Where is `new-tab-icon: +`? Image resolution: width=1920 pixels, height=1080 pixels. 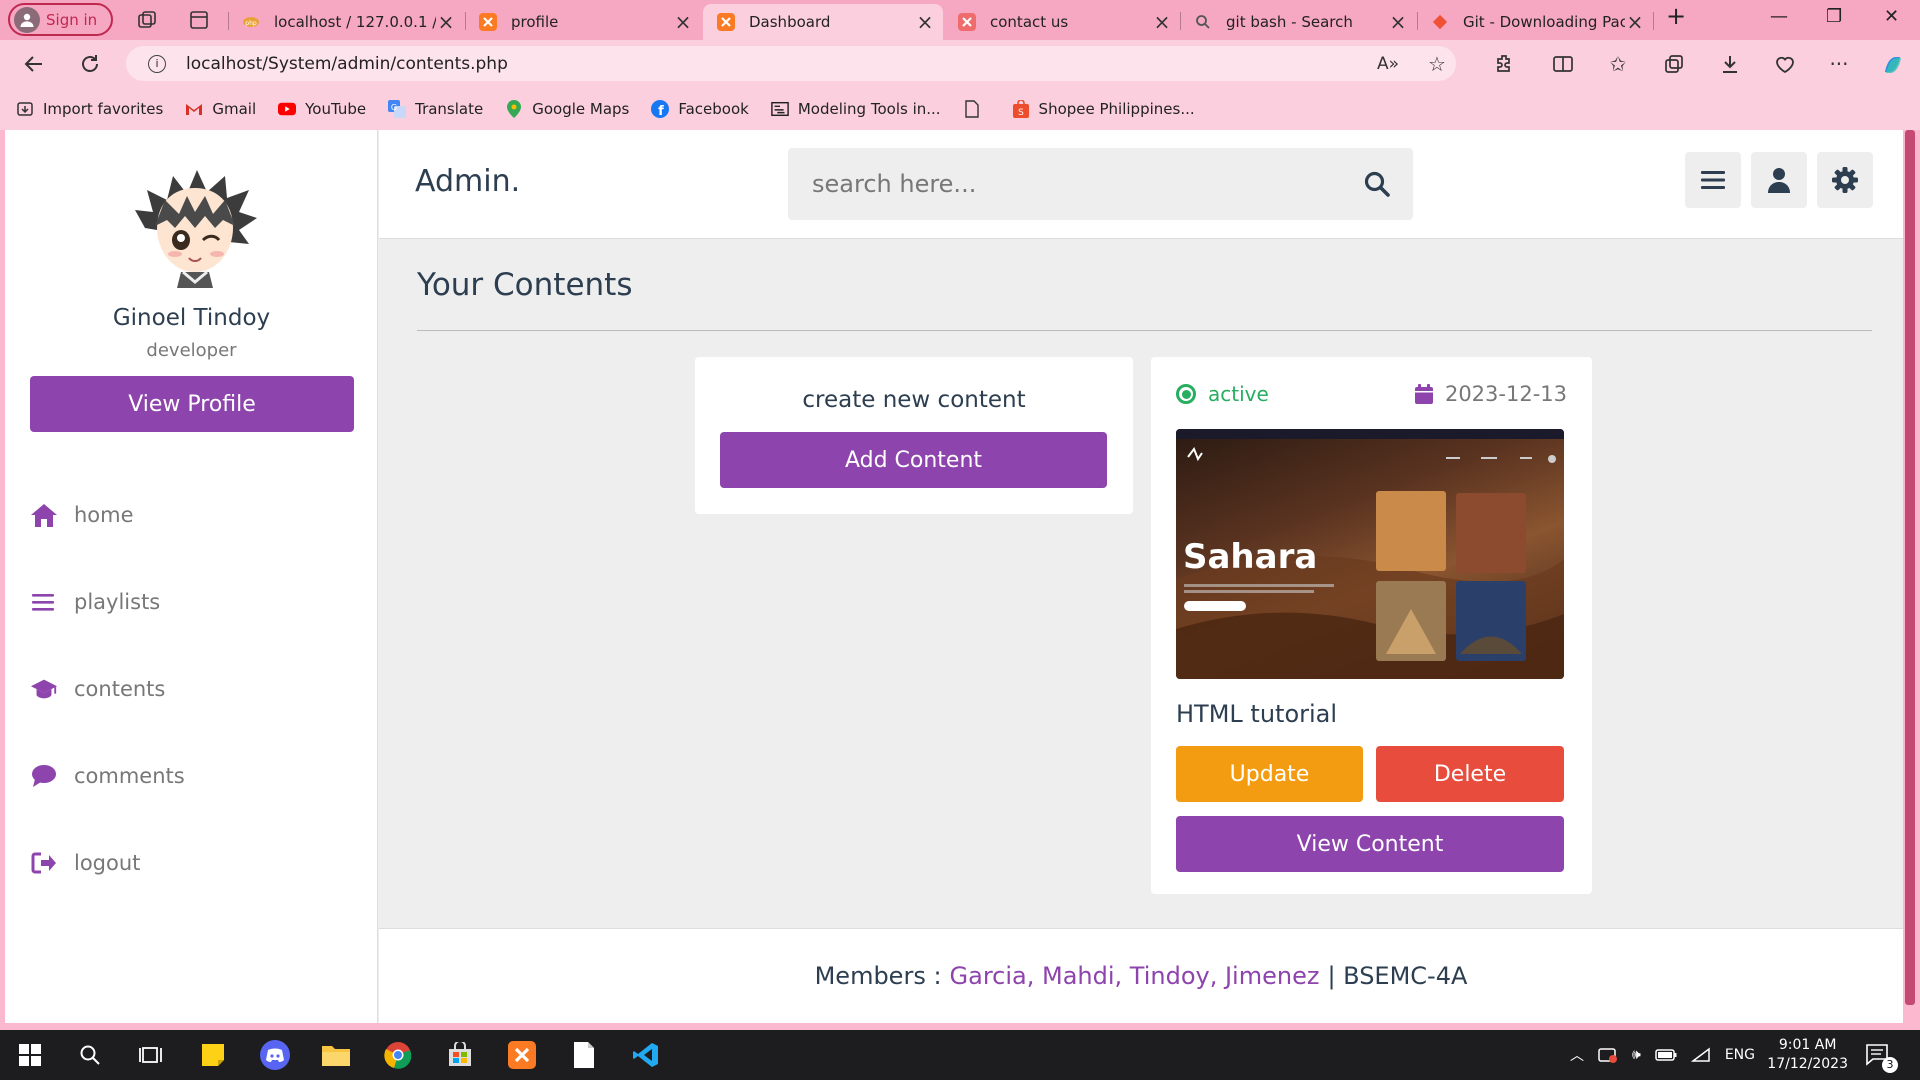 new-tab-icon: + is located at coordinates (1676, 16).